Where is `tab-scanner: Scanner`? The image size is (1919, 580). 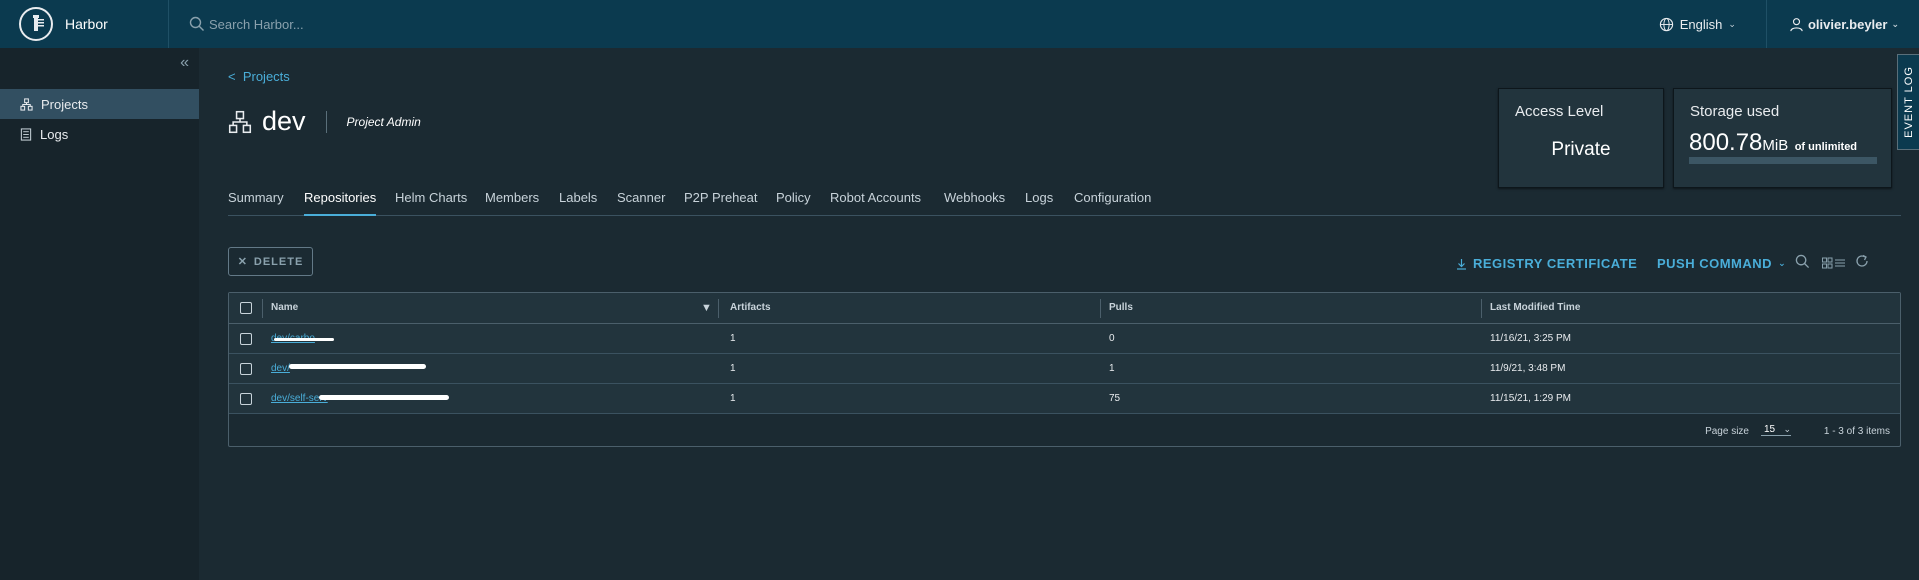 tab-scanner: Scanner is located at coordinates (641, 203).